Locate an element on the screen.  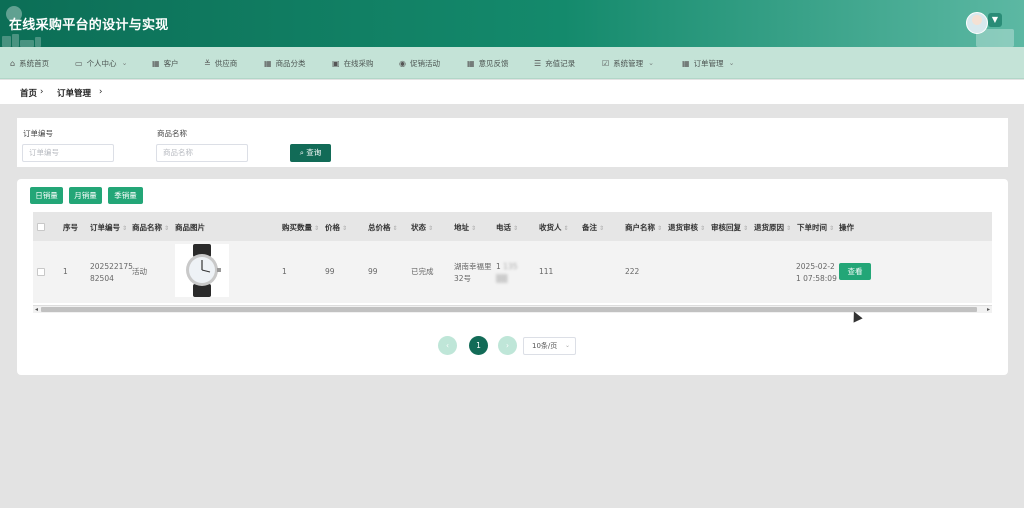
column-header: 下单时间 ⇕ is located at coordinates (815, 227).